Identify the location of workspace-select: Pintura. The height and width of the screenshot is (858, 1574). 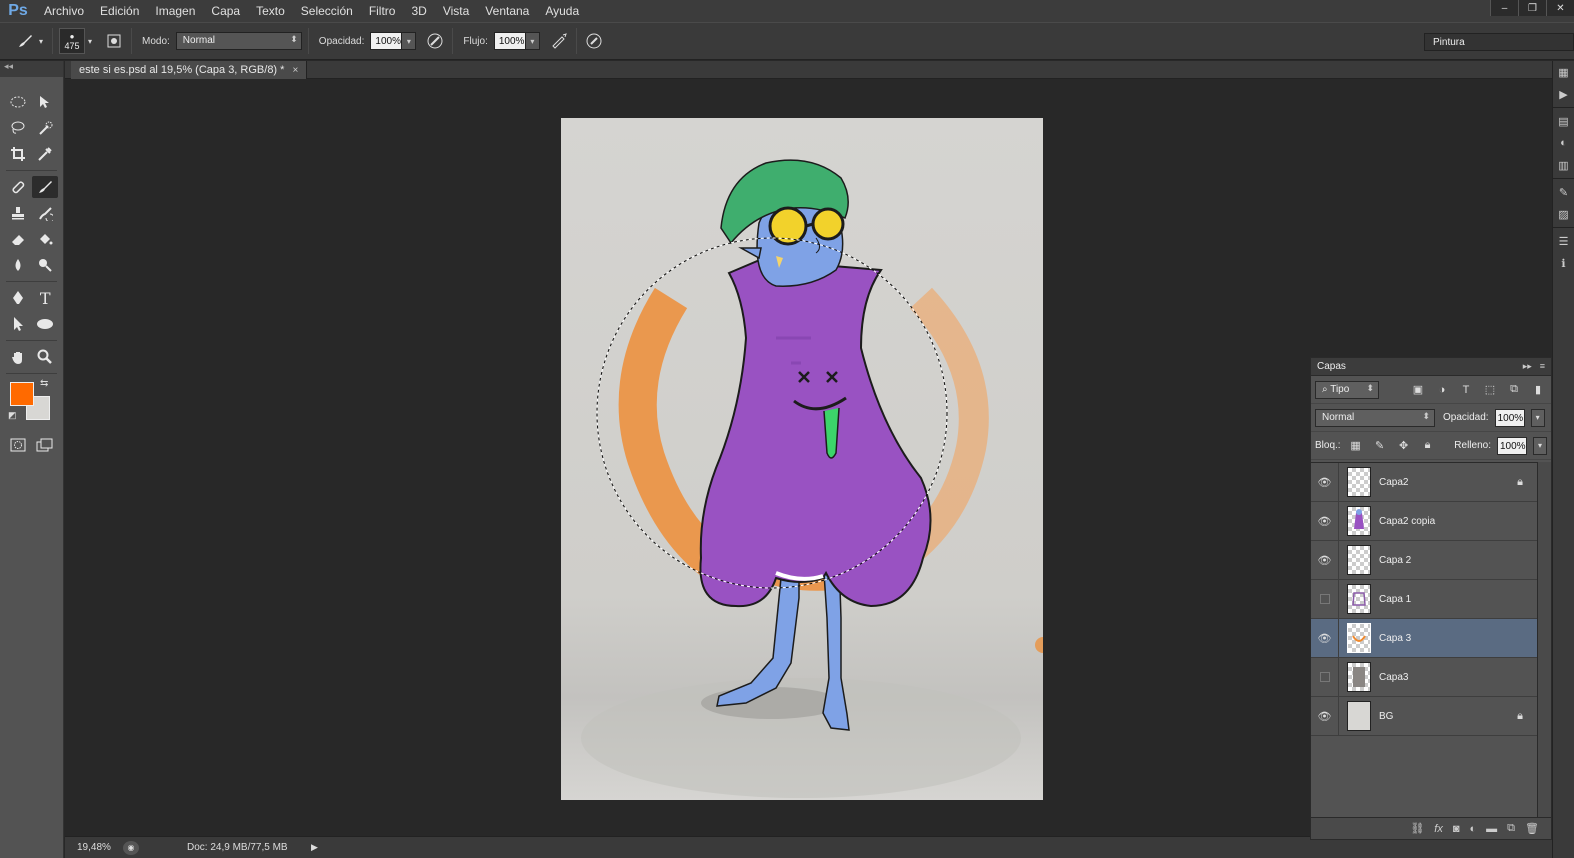
(1499, 42).